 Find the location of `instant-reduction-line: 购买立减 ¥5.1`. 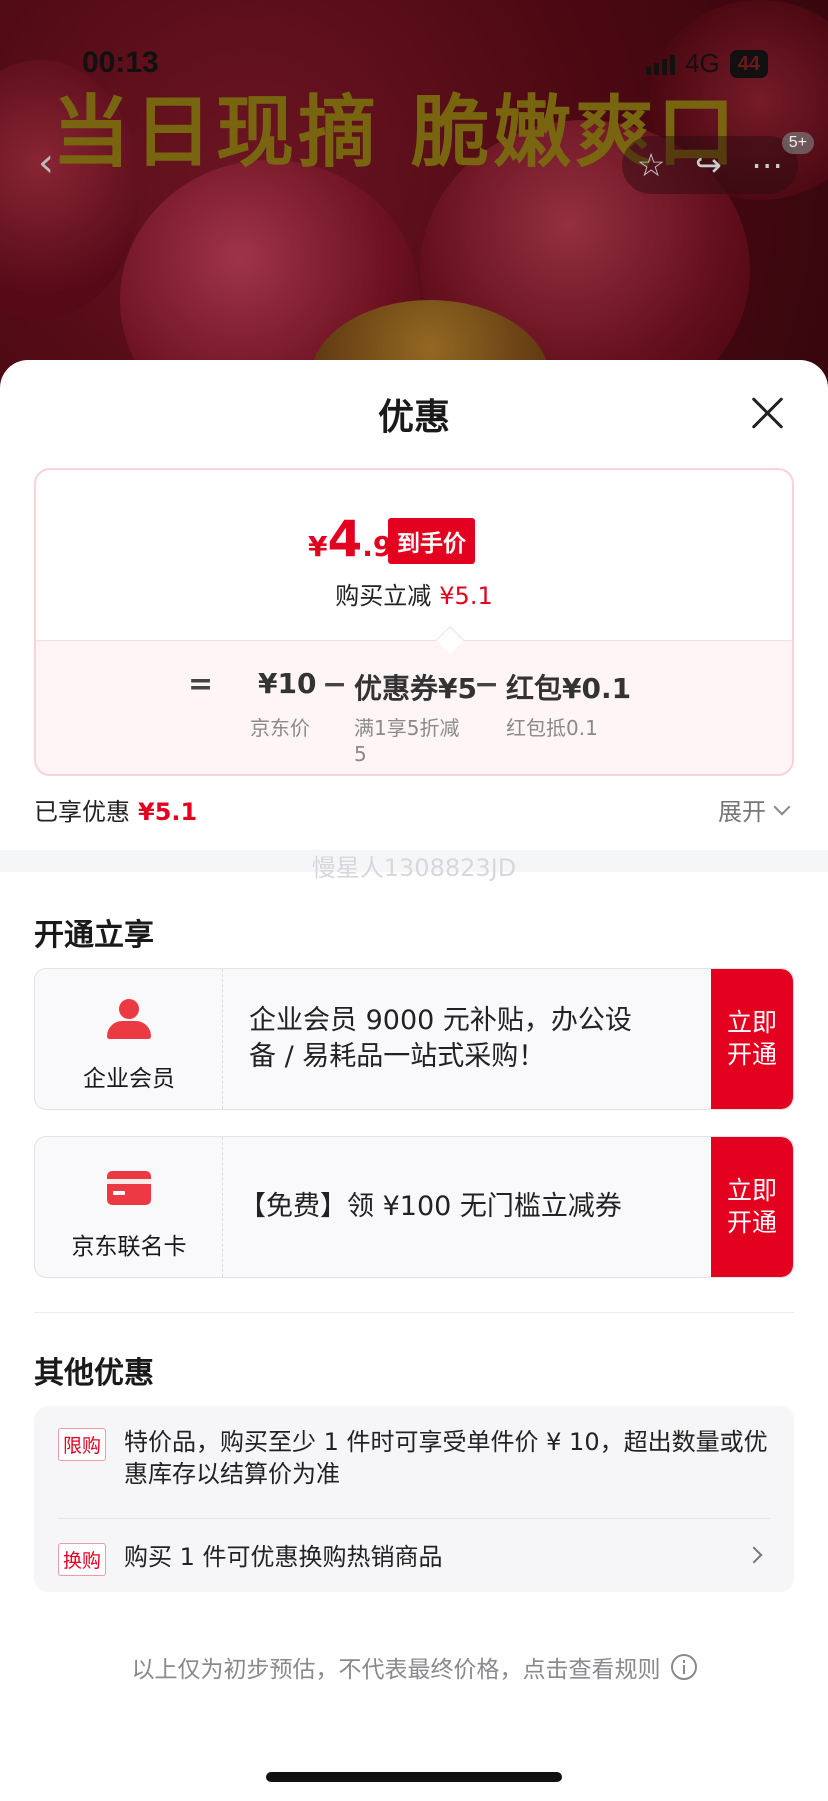

instant-reduction-line: 购买立减 ¥5.1 is located at coordinates (414, 593).